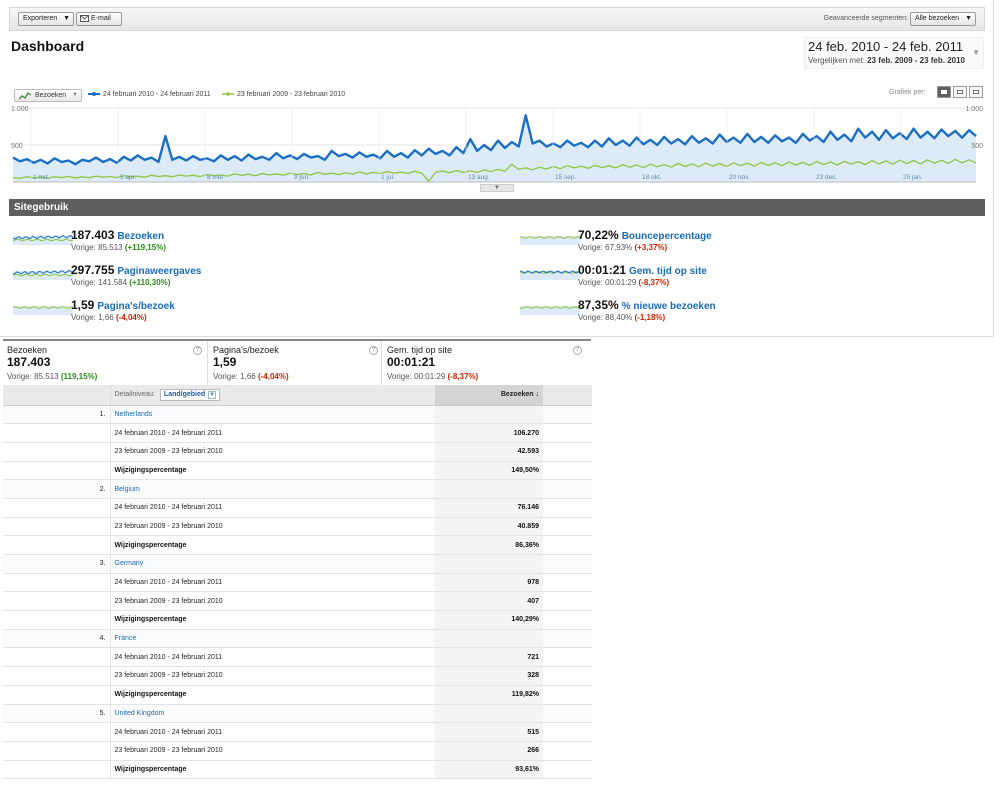 Image resolution: width=1000 pixels, height=787 pixels. Describe the element at coordinates (533, 676) in the screenshot. I see `row-visits-text: 328` at that location.